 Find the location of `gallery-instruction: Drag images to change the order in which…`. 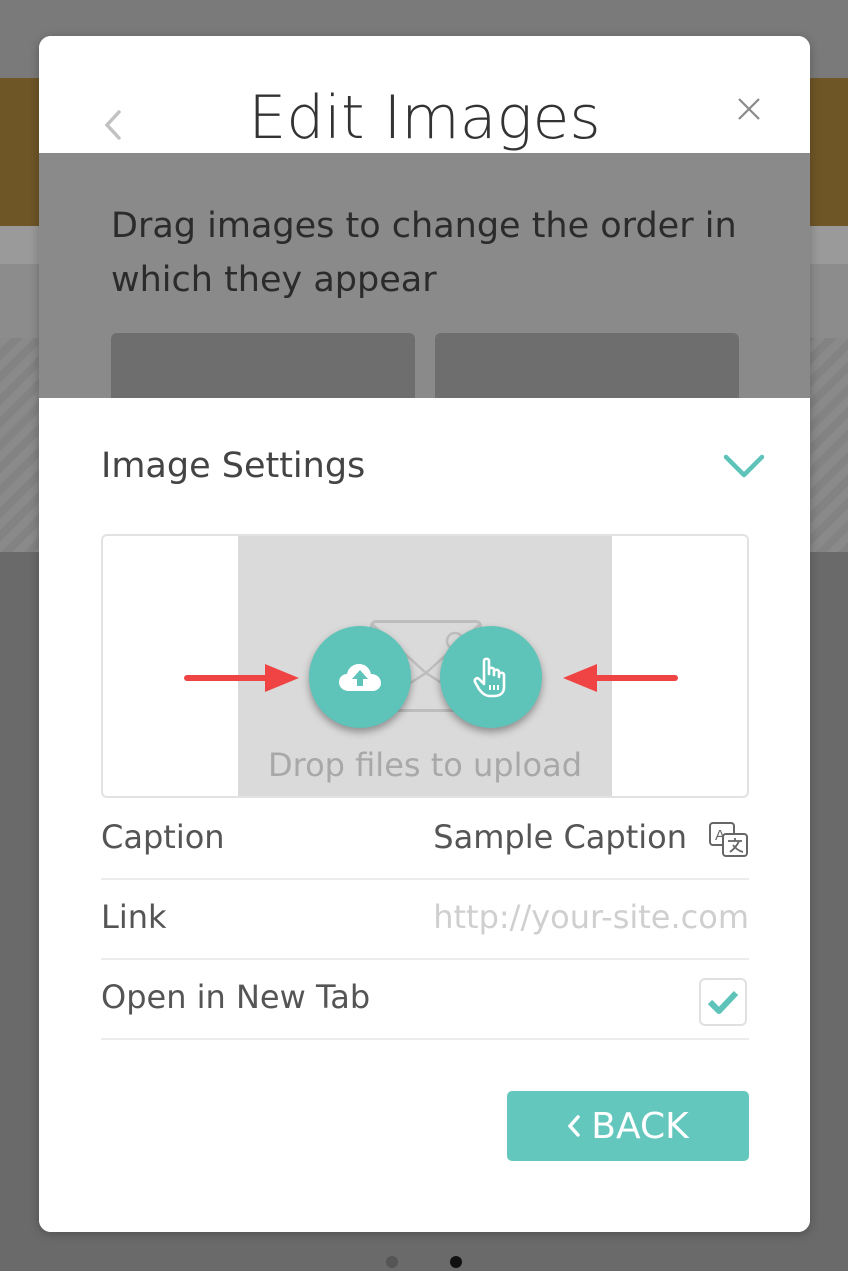

gallery-instruction: Drag images to change the order in which… is located at coordinates (424, 253).